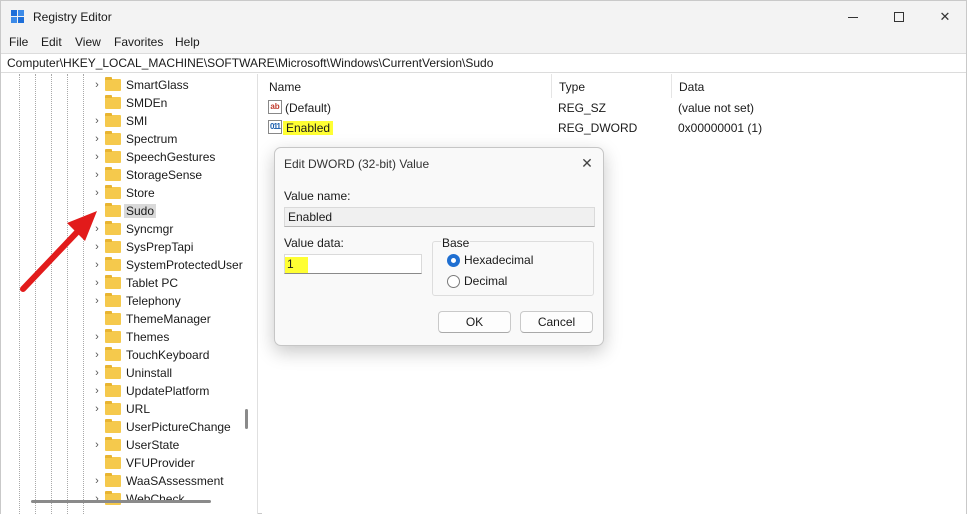 Image resolution: width=967 pixels, height=514 pixels. Describe the element at coordinates (138, 42) in the screenshot. I see `menu-favorites: Favorites` at that location.